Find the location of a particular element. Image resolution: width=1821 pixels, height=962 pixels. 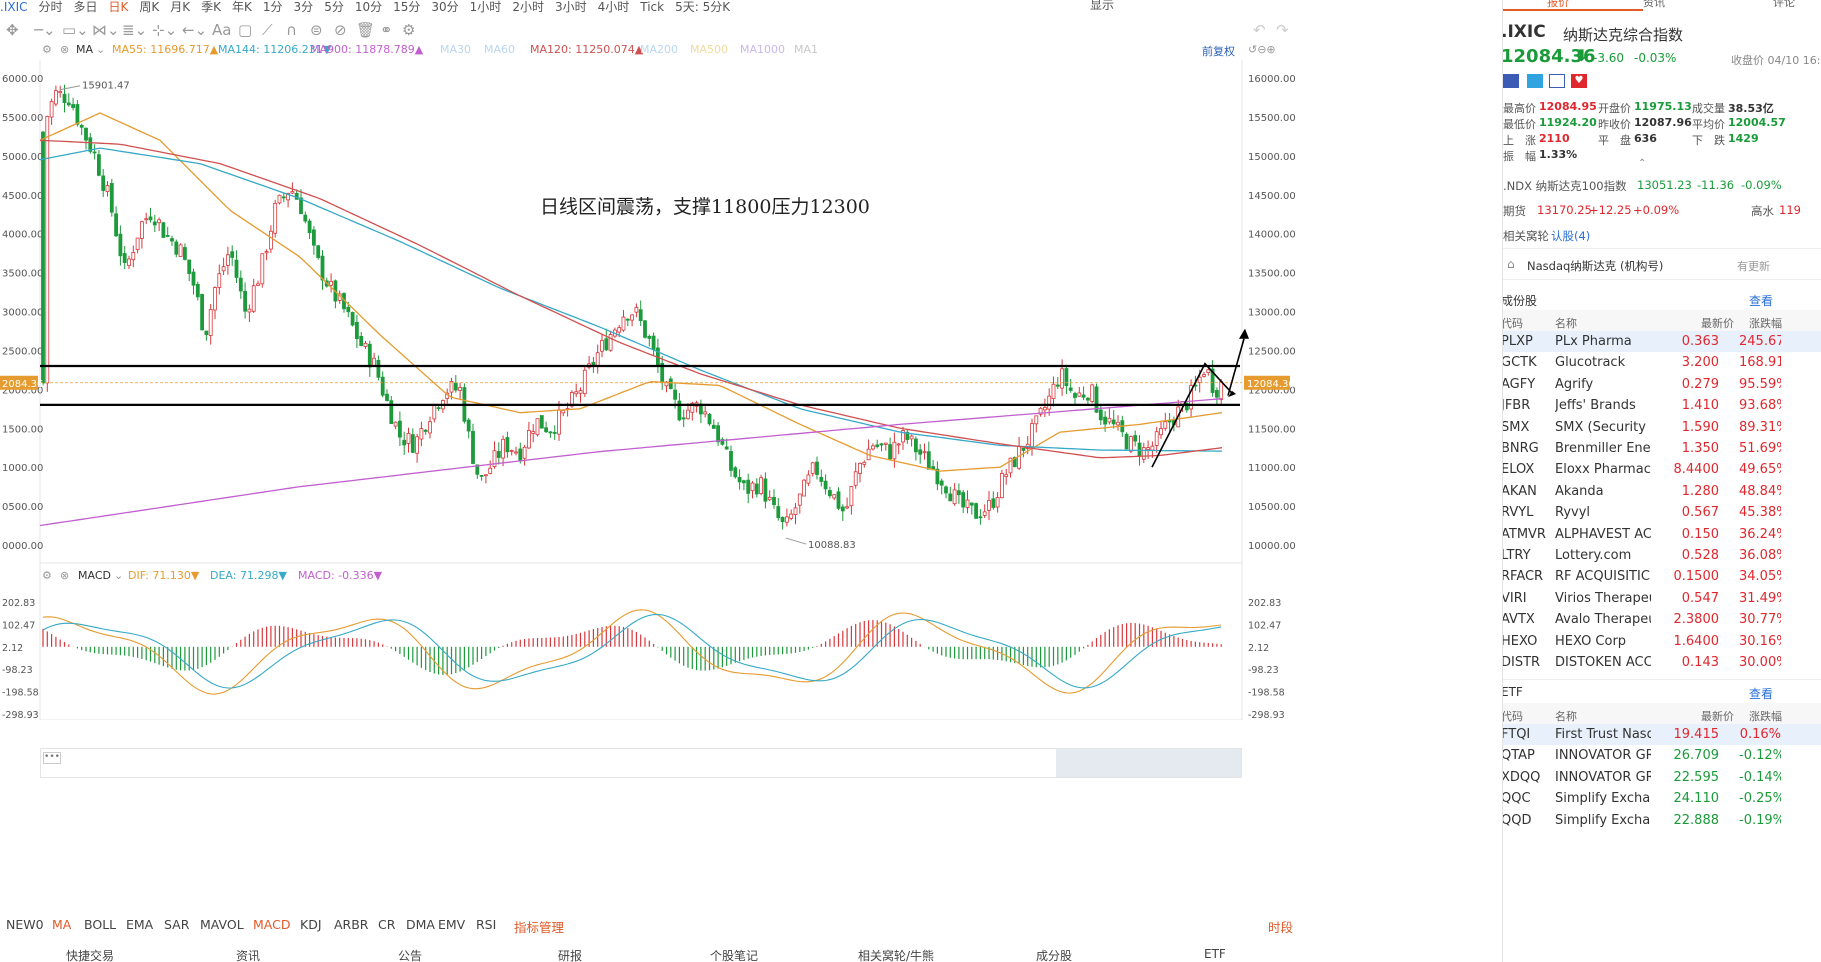

tab-news: 资讯 is located at coordinates (1654, 5).